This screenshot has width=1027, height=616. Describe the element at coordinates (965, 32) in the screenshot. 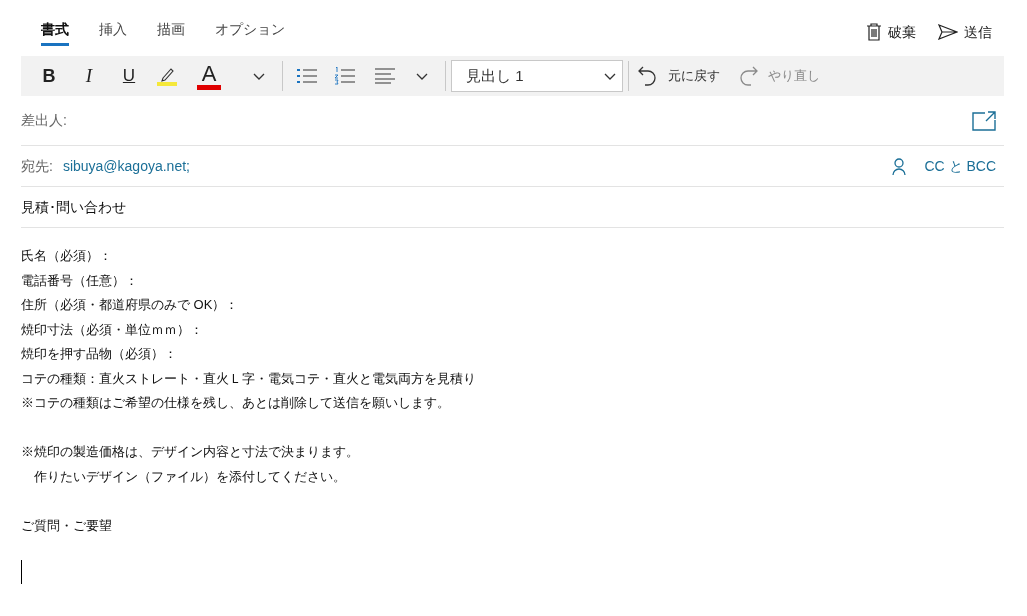

I see `send-button: 送信` at that location.